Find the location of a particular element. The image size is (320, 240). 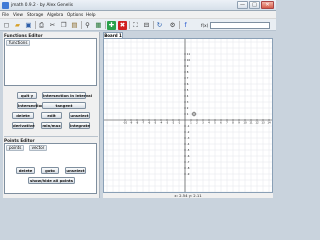

toolbar: f(x) = ◻ ▰ ▣ ⎙ ✂ ❐ ▤ ⚲ ▦ ✚ ✖ ⛶ ⊟ ↻ ⚙ f is located at coordinates (138, 25).